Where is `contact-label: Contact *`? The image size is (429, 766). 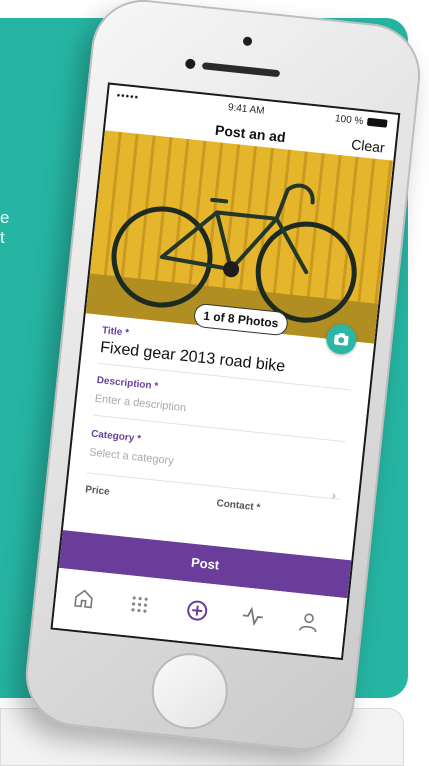
contact-label: Contact * is located at coordinates (238, 506).